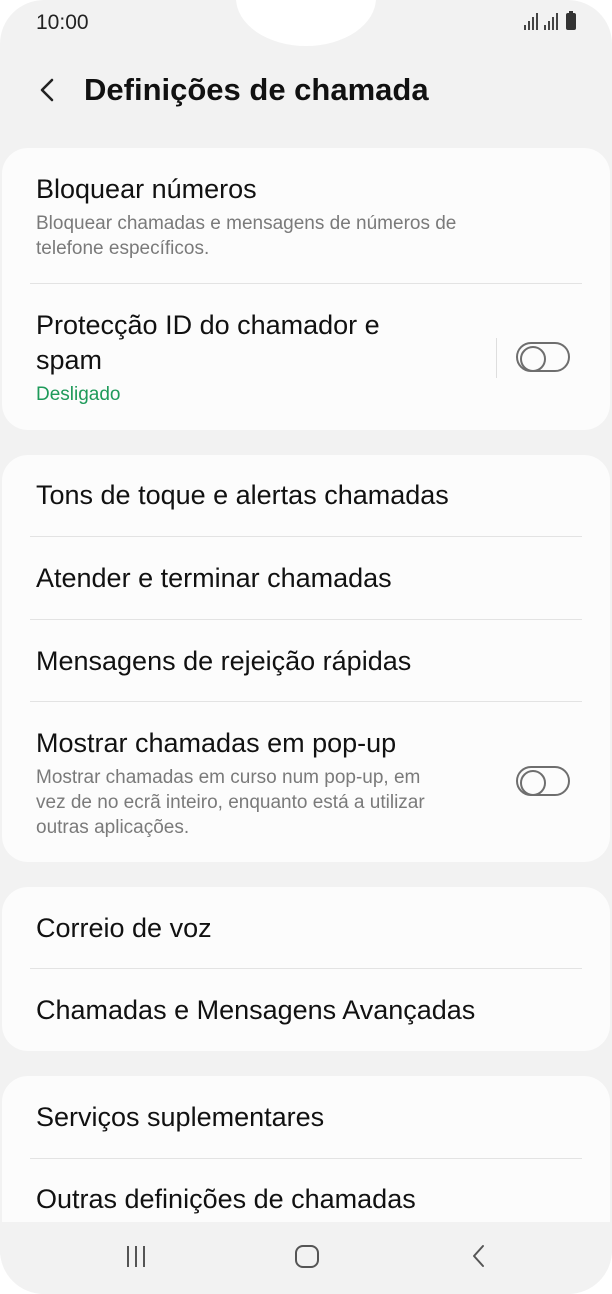 The height and width of the screenshot is (1294, 612). Describe the element at coordinates (69, 360) in the screenshot. I see `item-title: spam` at that location.